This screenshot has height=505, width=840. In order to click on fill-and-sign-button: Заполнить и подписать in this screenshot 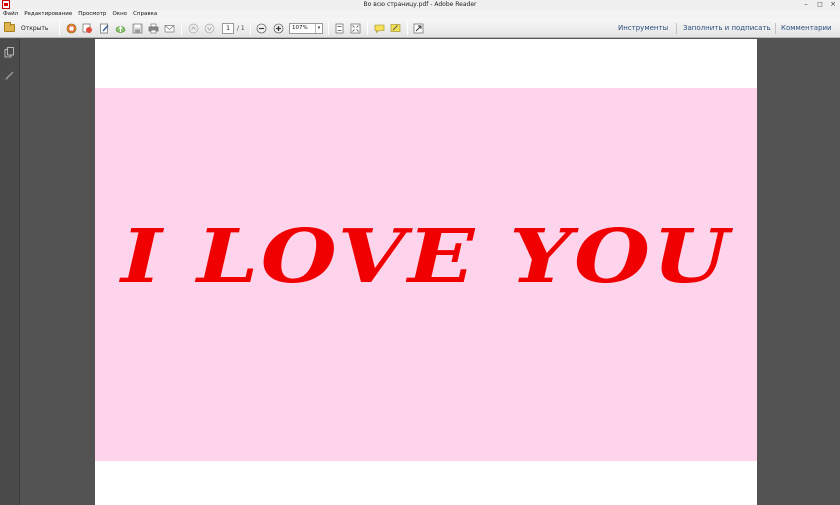, I will do `click(727, 28)`.